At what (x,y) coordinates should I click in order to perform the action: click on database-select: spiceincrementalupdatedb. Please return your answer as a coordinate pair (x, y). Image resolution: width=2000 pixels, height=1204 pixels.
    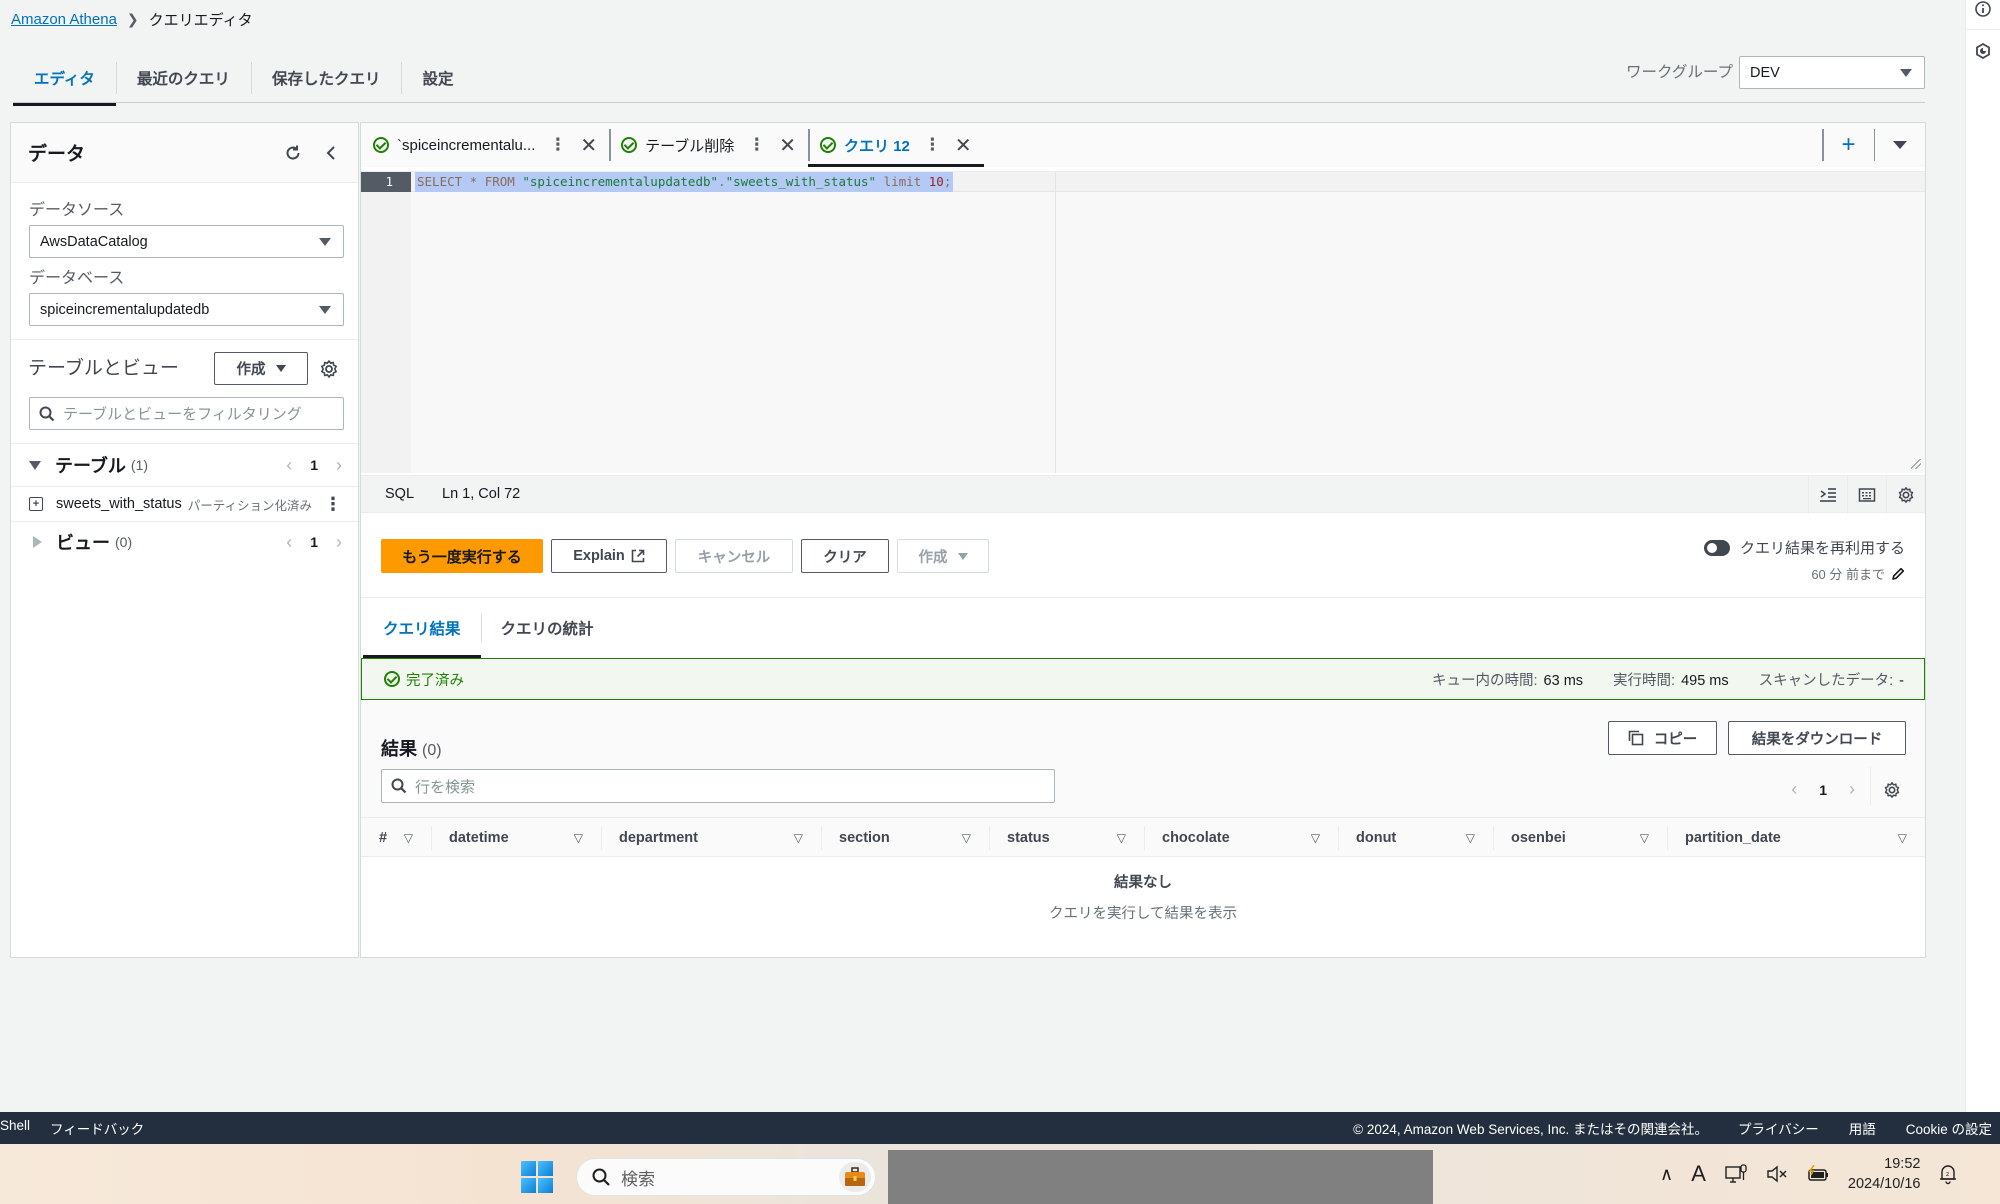
    Looking at the image, I should click on (186, 309).